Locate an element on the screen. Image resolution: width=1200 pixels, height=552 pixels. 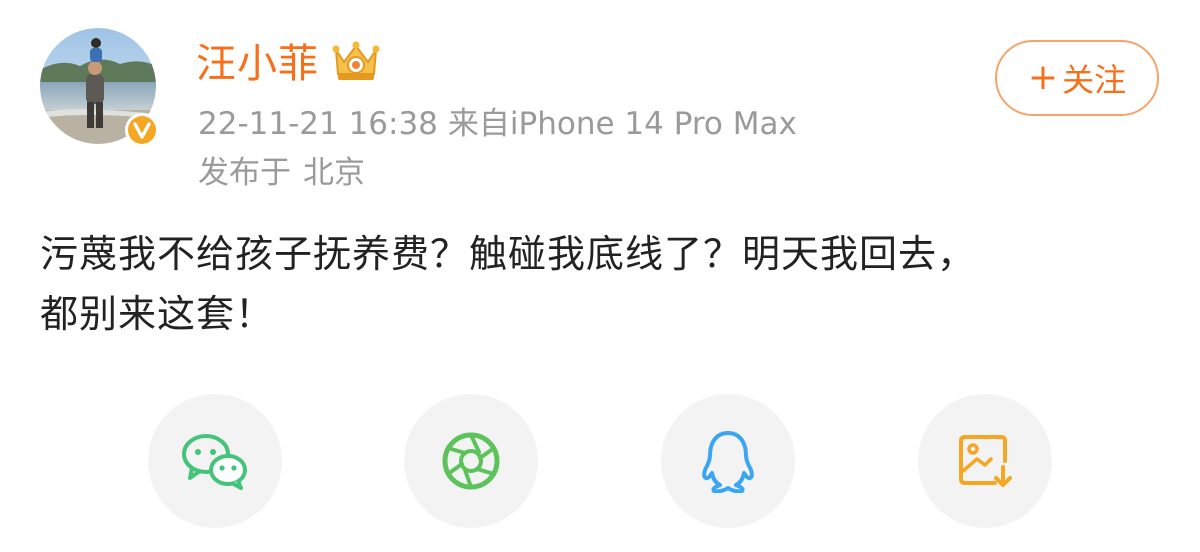
qq-icon is located at coordinates (728, 462).